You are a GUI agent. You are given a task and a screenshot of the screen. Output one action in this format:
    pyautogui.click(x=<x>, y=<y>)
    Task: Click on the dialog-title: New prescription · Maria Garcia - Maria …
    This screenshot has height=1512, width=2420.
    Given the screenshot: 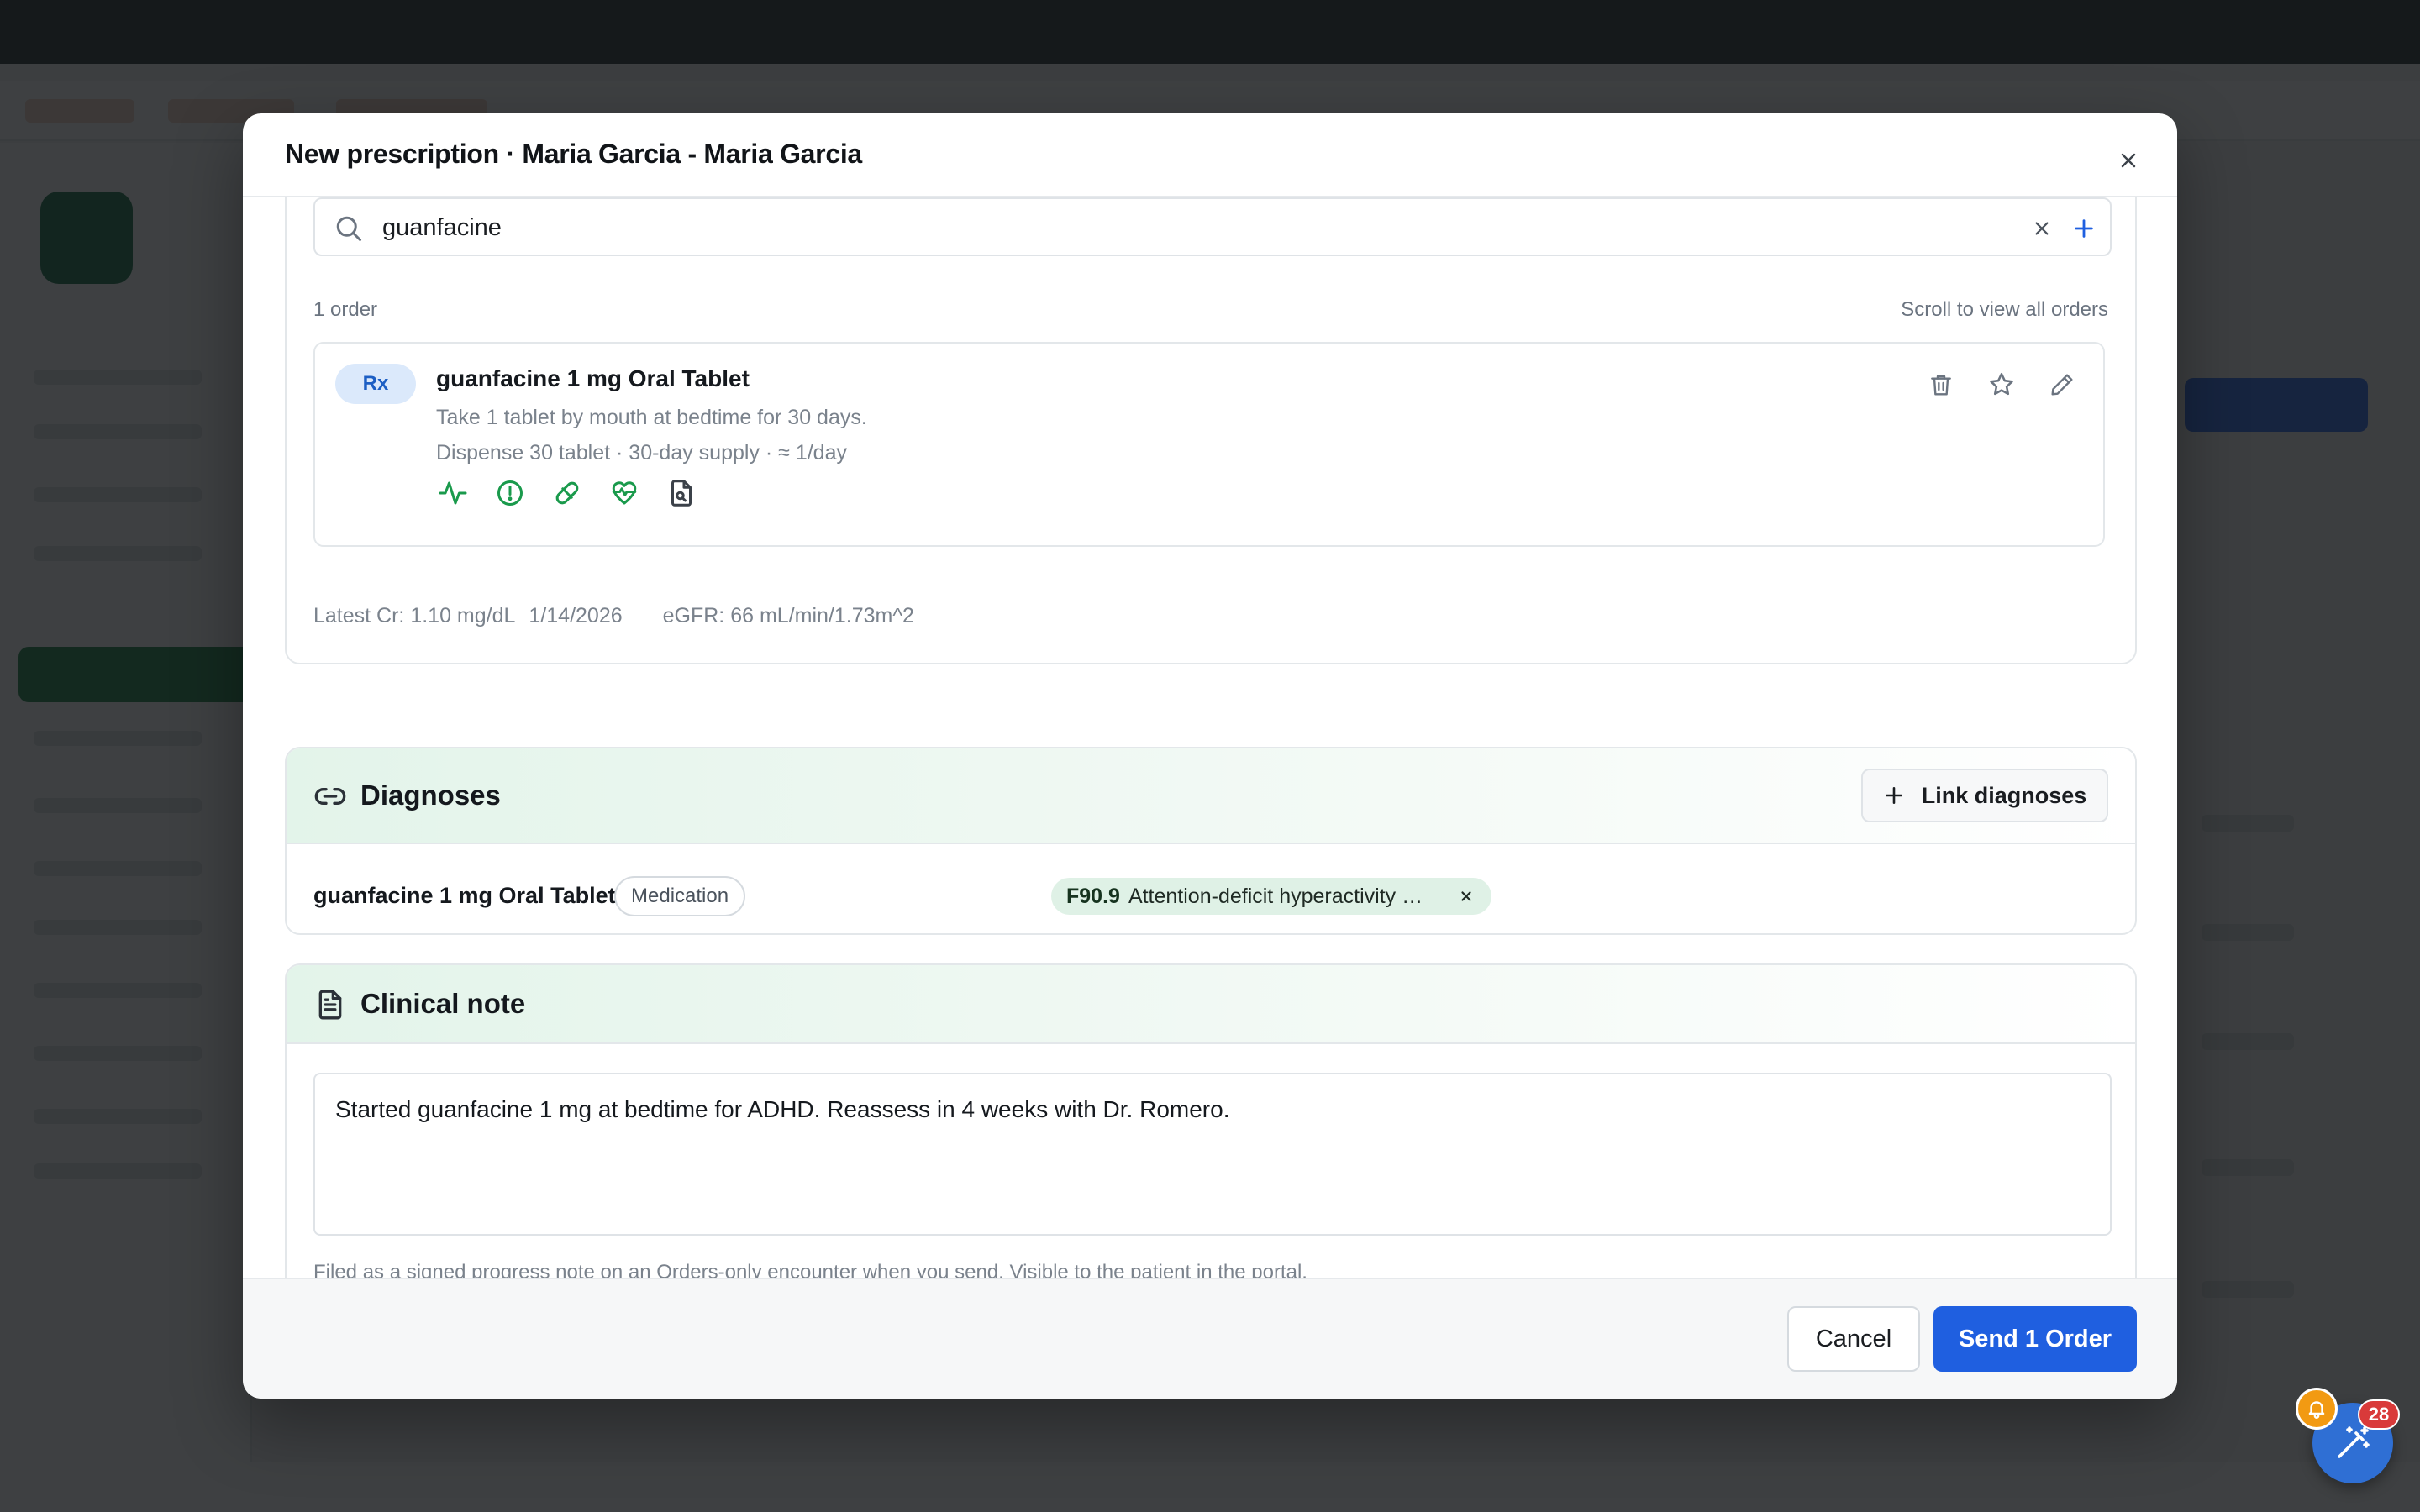 What is the action you would take?
    pyautogui.click(x=573, y=154)
    